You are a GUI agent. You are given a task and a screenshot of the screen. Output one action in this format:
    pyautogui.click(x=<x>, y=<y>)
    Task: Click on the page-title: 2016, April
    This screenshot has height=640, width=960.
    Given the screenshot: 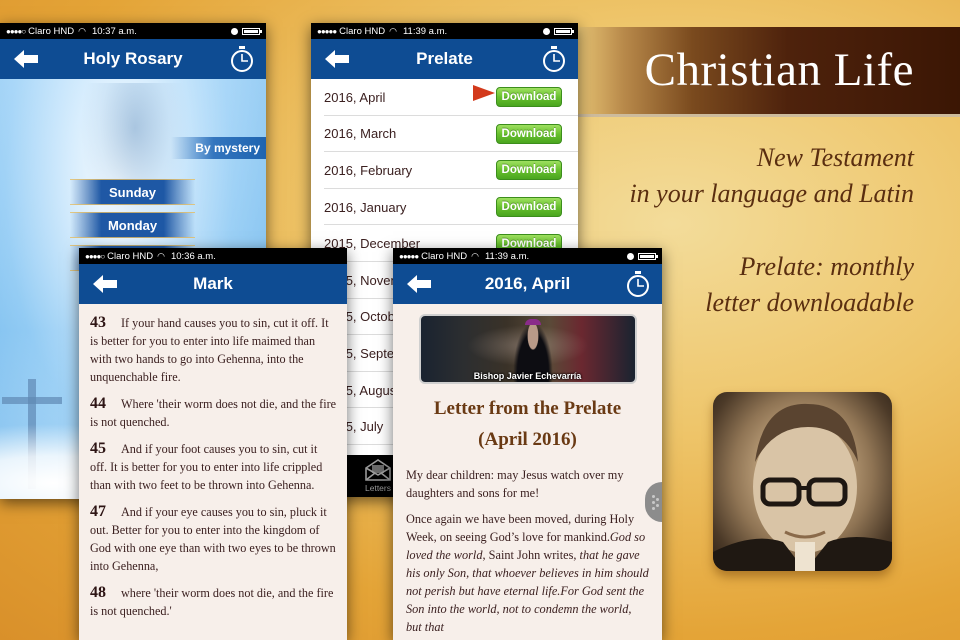 What is the action you would take?
    pyautogui.click(x=527, y=283)
    